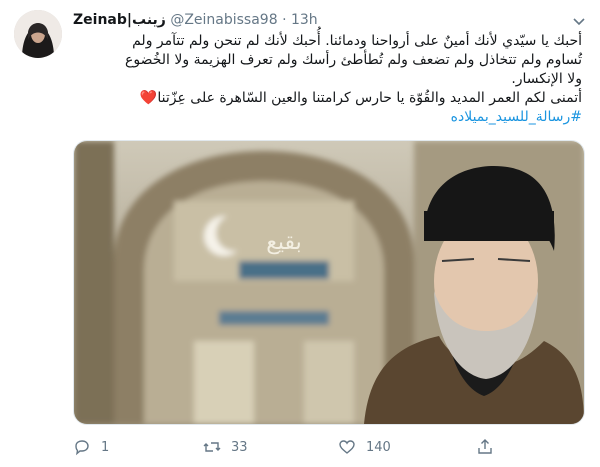 This screenshot has width=600, height=467. I want to click on avatar, so click(38, 34).